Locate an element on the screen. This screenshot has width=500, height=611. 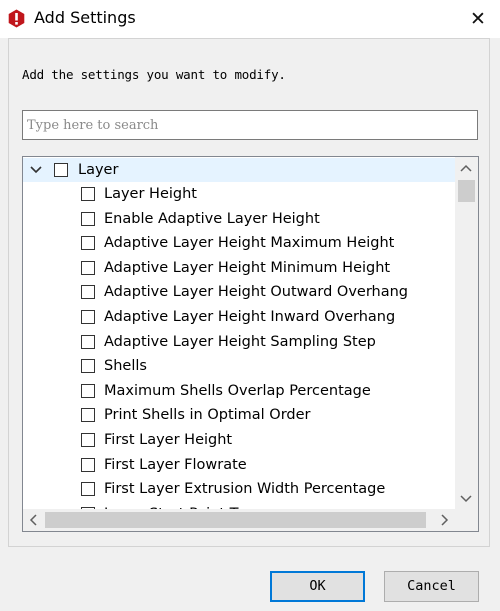
tree-item: Layer Height is located at coordinates (239, 194).